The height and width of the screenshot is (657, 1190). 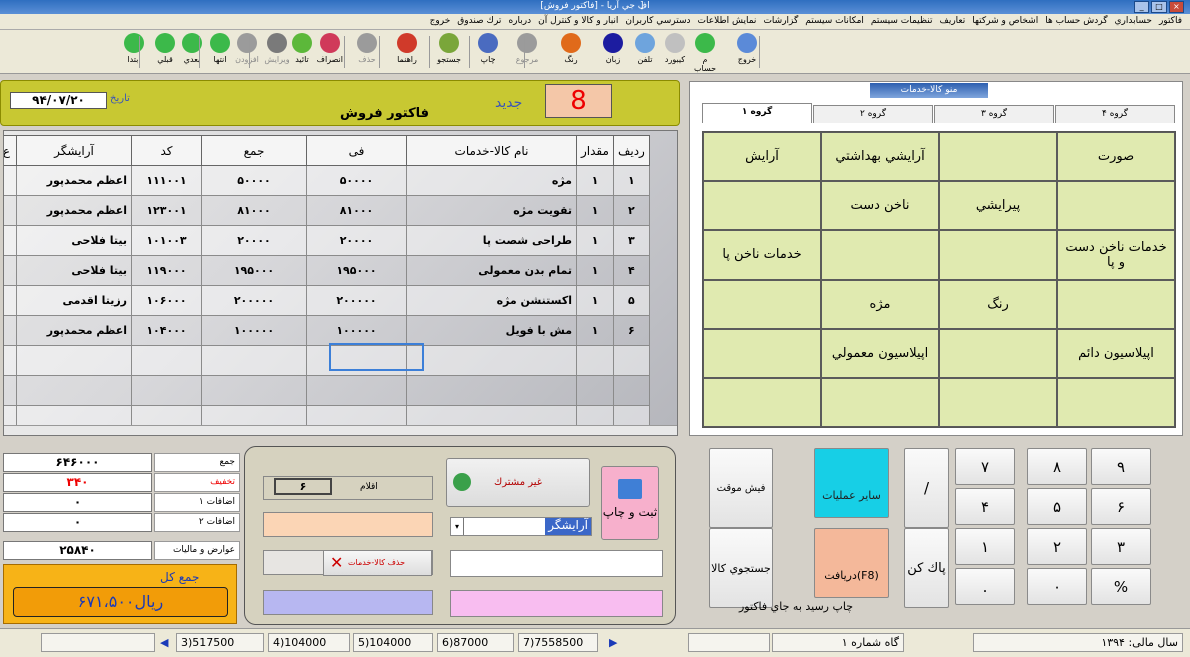 I want to click on toolbar-button-15: انتها, so click(x=220, y=53).